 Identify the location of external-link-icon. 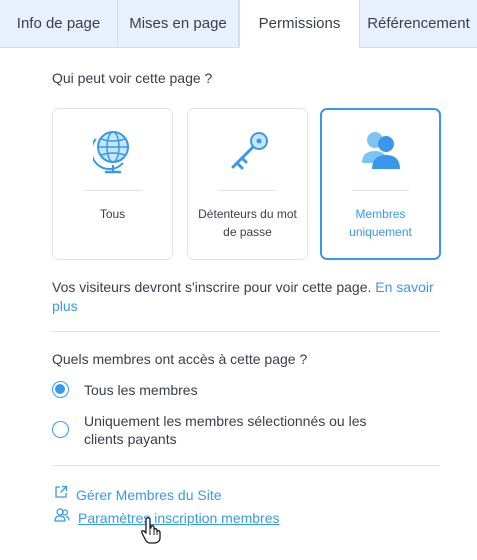
(61, 494).